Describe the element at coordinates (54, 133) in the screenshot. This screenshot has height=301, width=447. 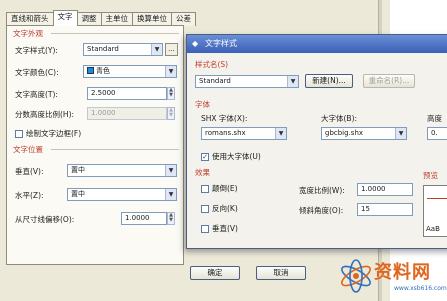
I see `draw-frame-label: 绘制文字边框(F)` at that location.